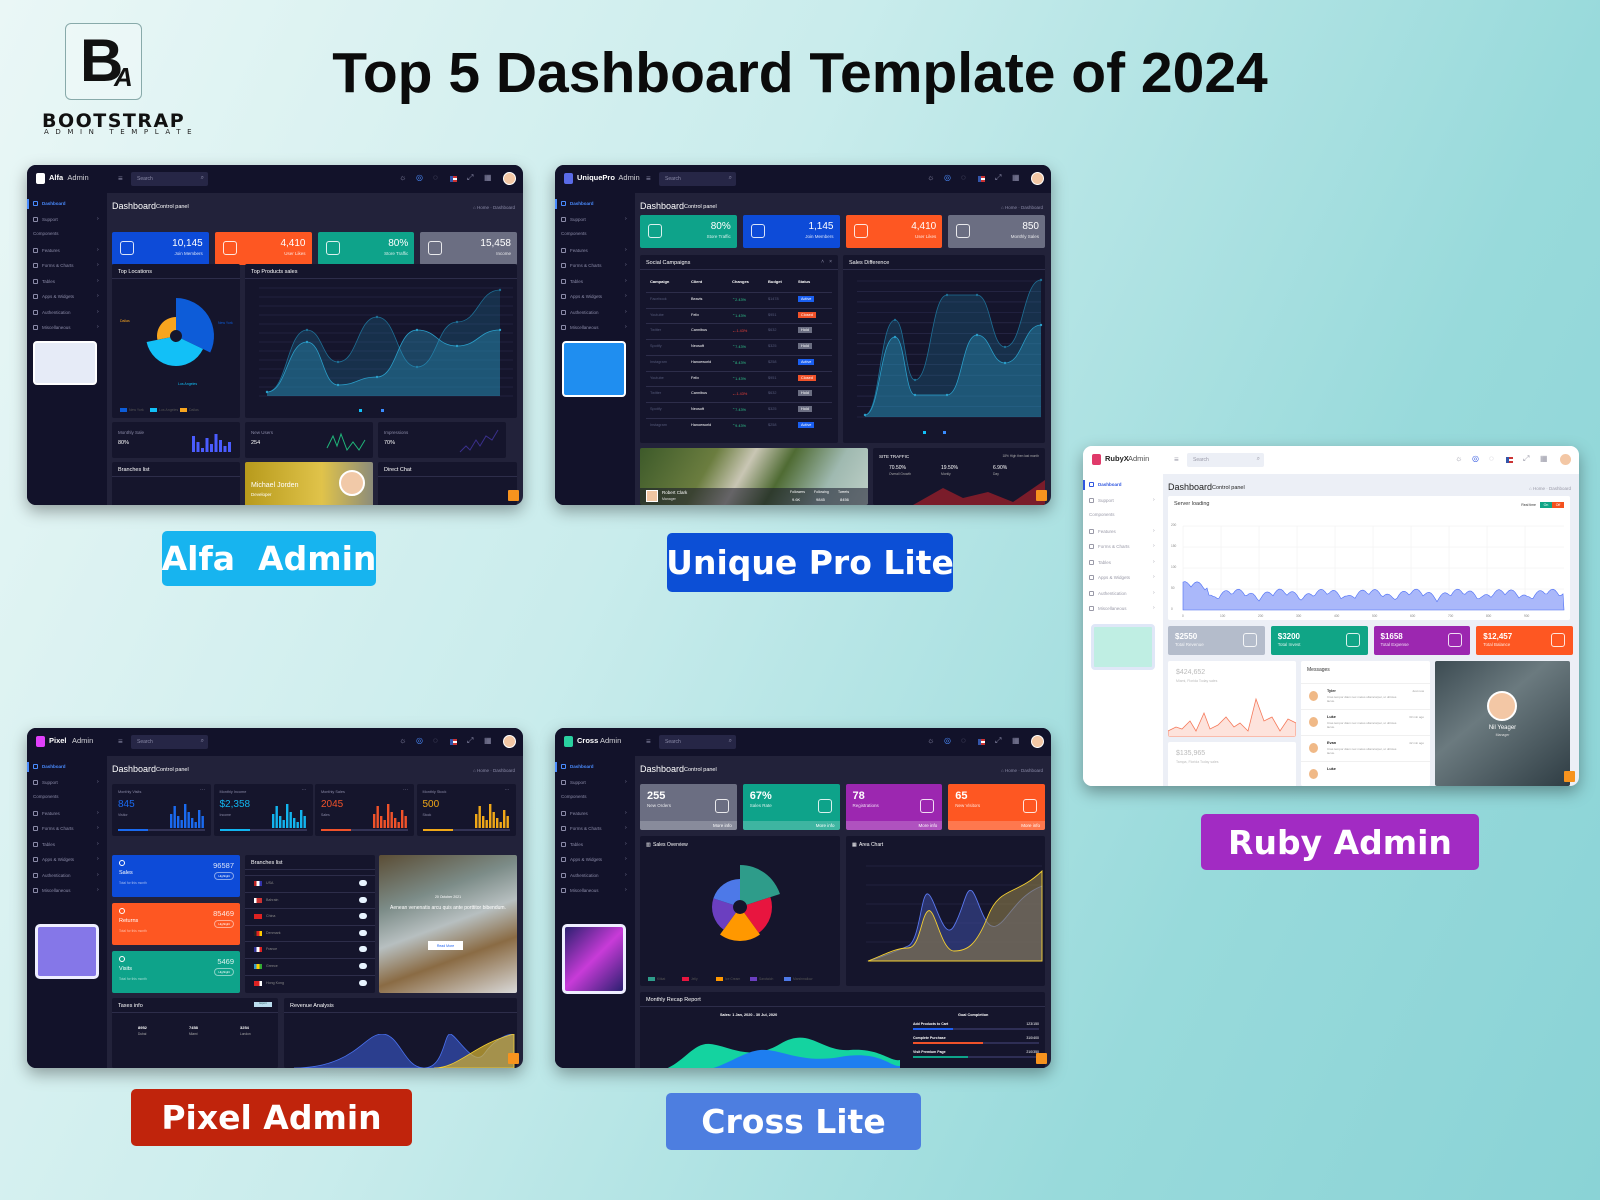  I want to click on summary-card: Visits Total for this month 5469 Highlight, so click(176, 972).